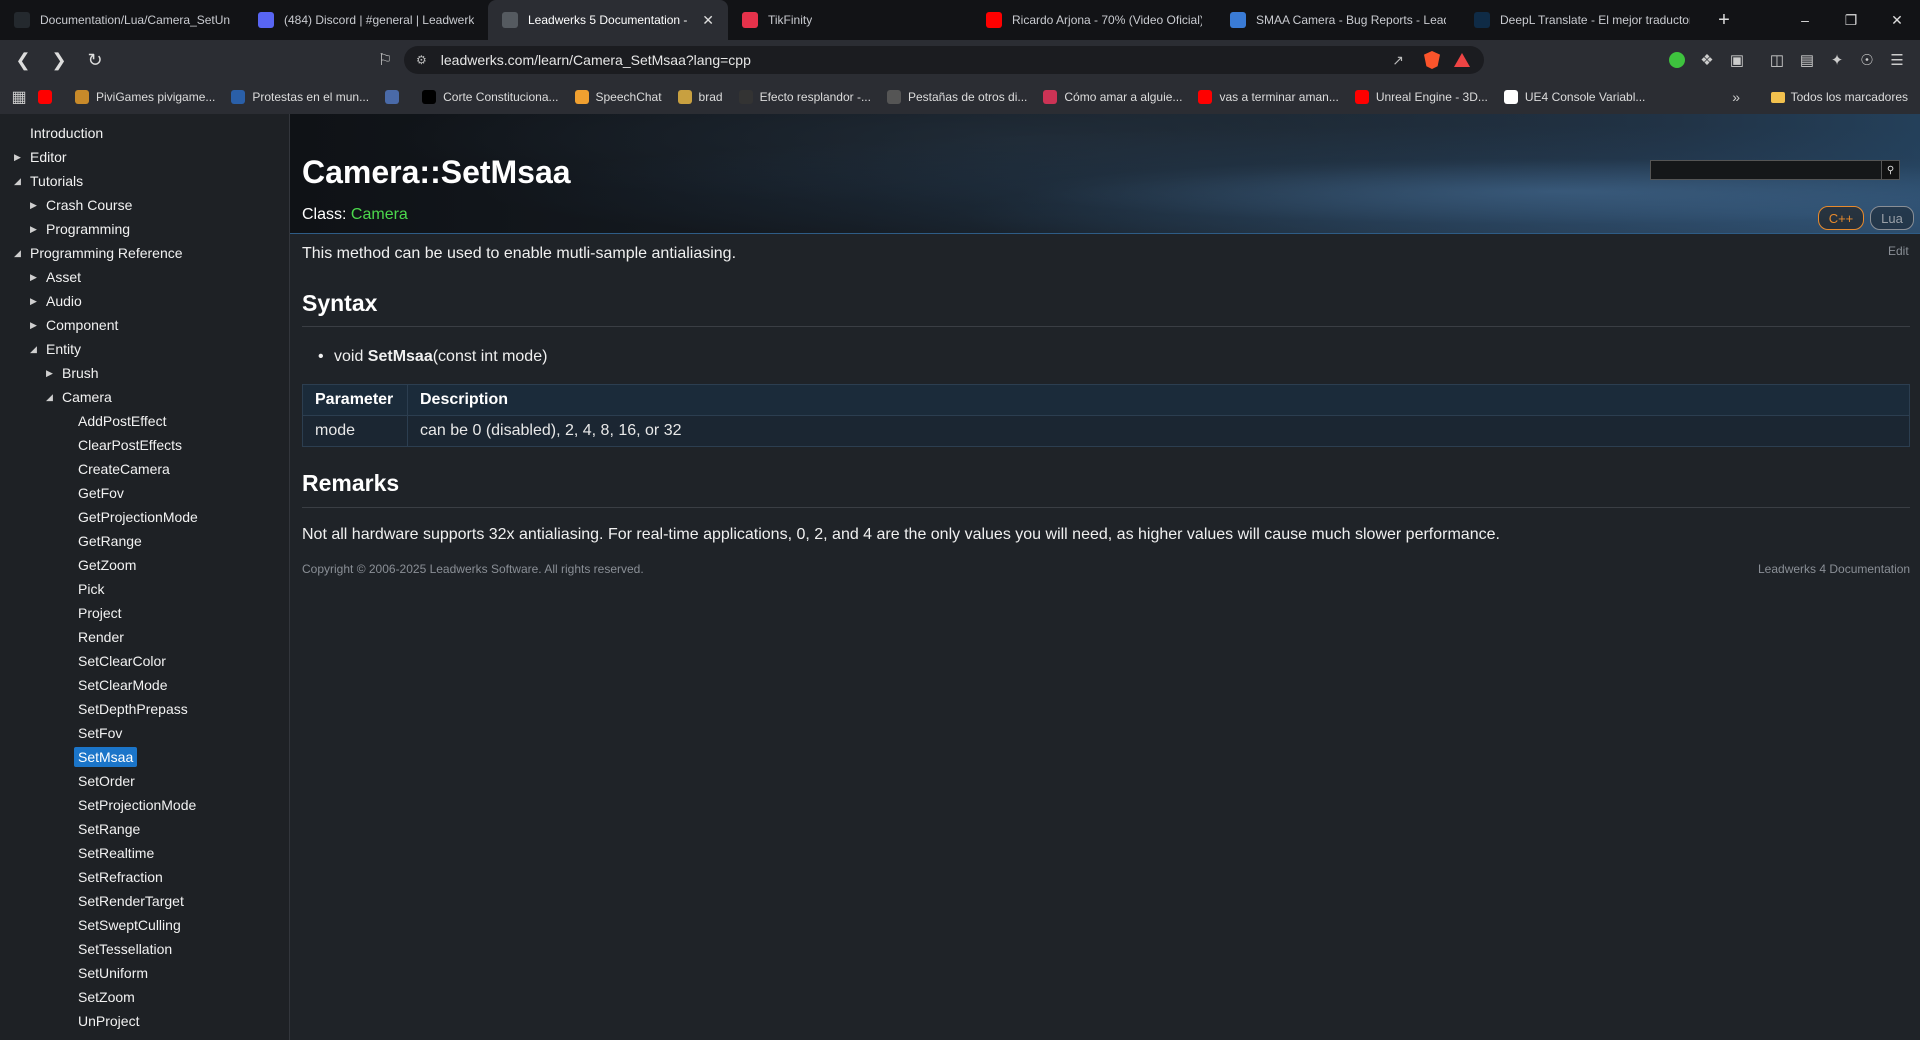  Describe the element at coordinates (1724, 20) in the screenshot. I see `new-tab-icon: +` at that location.